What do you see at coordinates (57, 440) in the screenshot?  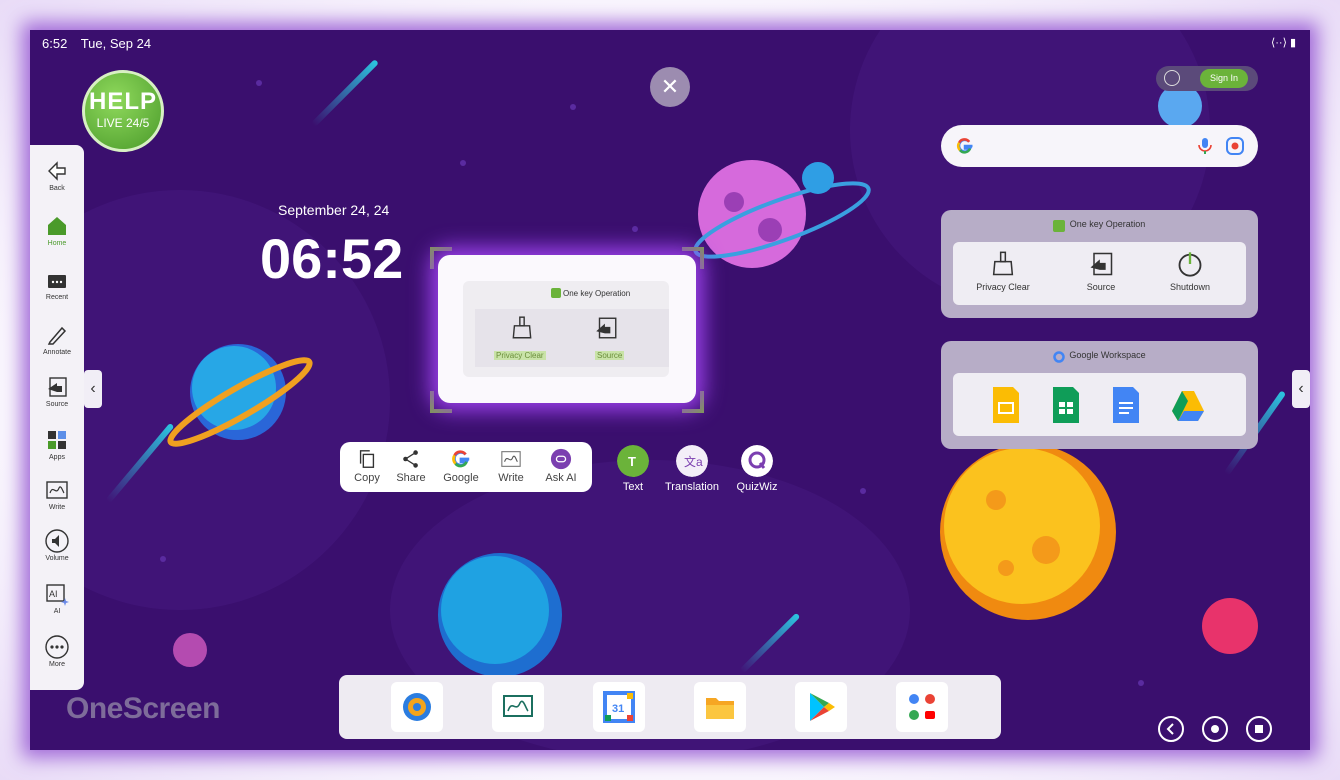 I see `apps-icon` at bounding box center [57, 440].